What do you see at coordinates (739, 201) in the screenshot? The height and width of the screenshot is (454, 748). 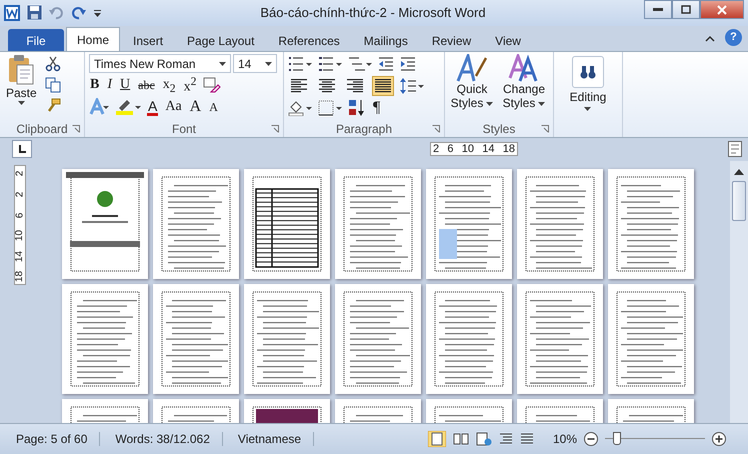 I see `scrollbar-thumb` at bounding box center [739, 201].